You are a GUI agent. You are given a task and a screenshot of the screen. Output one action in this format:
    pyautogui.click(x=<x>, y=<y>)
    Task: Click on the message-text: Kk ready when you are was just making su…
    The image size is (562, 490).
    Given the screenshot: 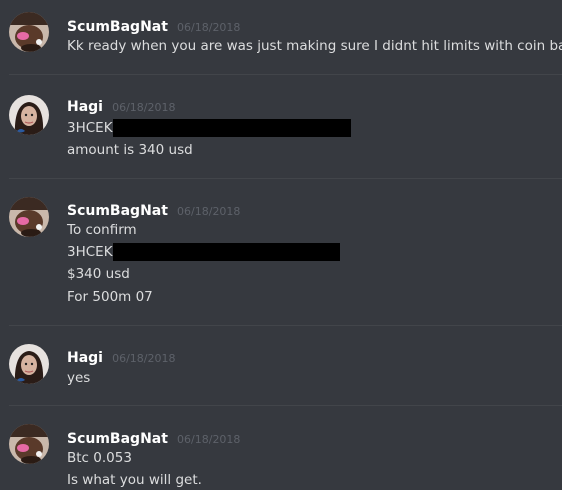 What is the action you would take?
    pyautogui.click(x=314, y=46)
    